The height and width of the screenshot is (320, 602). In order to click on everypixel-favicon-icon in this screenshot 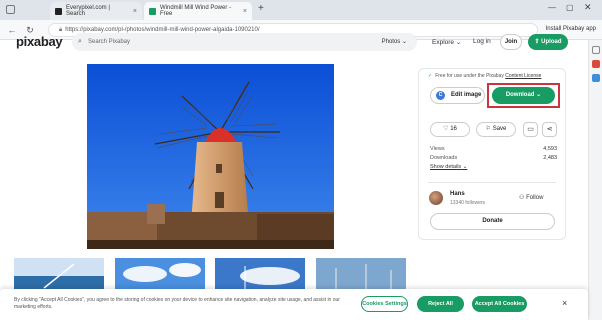, I will do `click(58, 11)`.